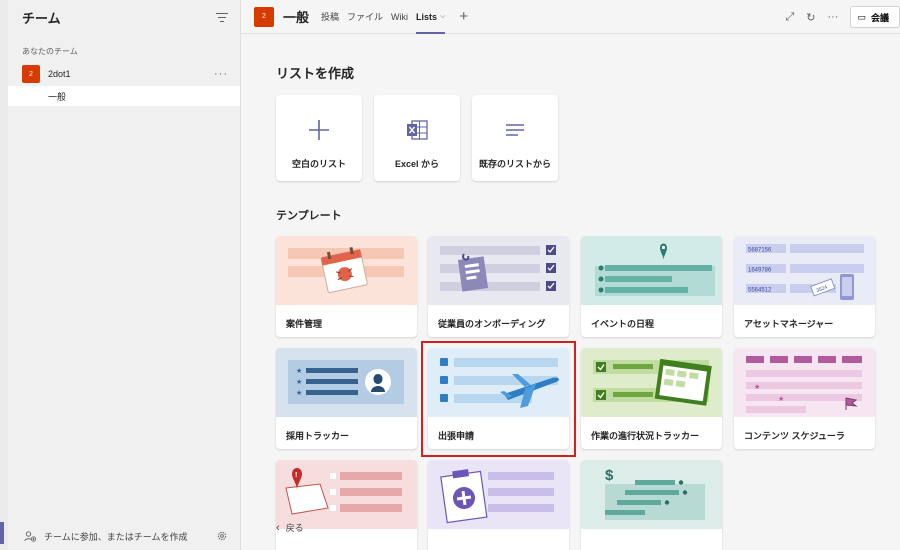 This screenshot has width=900, height=550. What do you see at coordinates (804, 382) in the screenshot?
I see `scheduler-illustration: ★ ★` at bounding box center [804, 382].